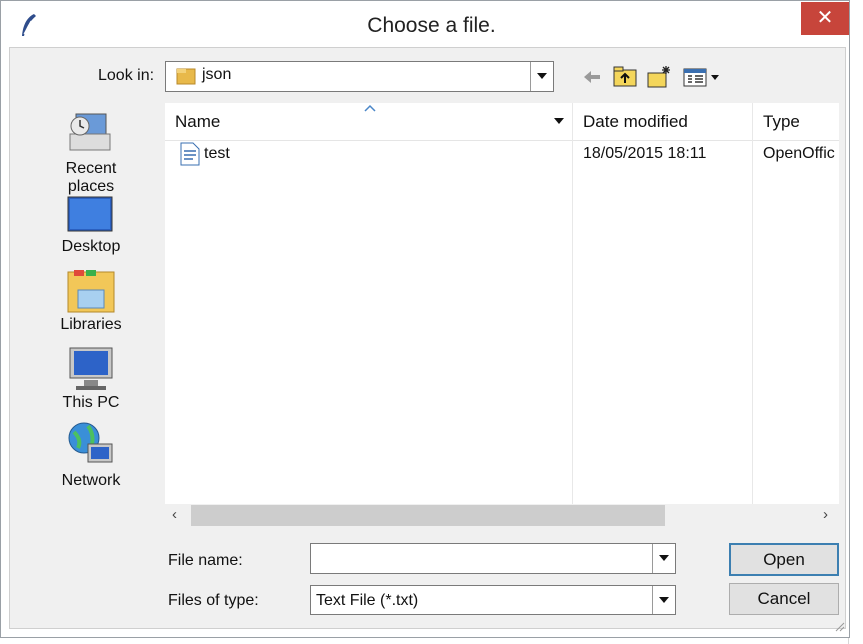  Describe the element at coordinates (367, 600) in the screenshot. I see `file-type-value: Text File (*.txt)` at that location.